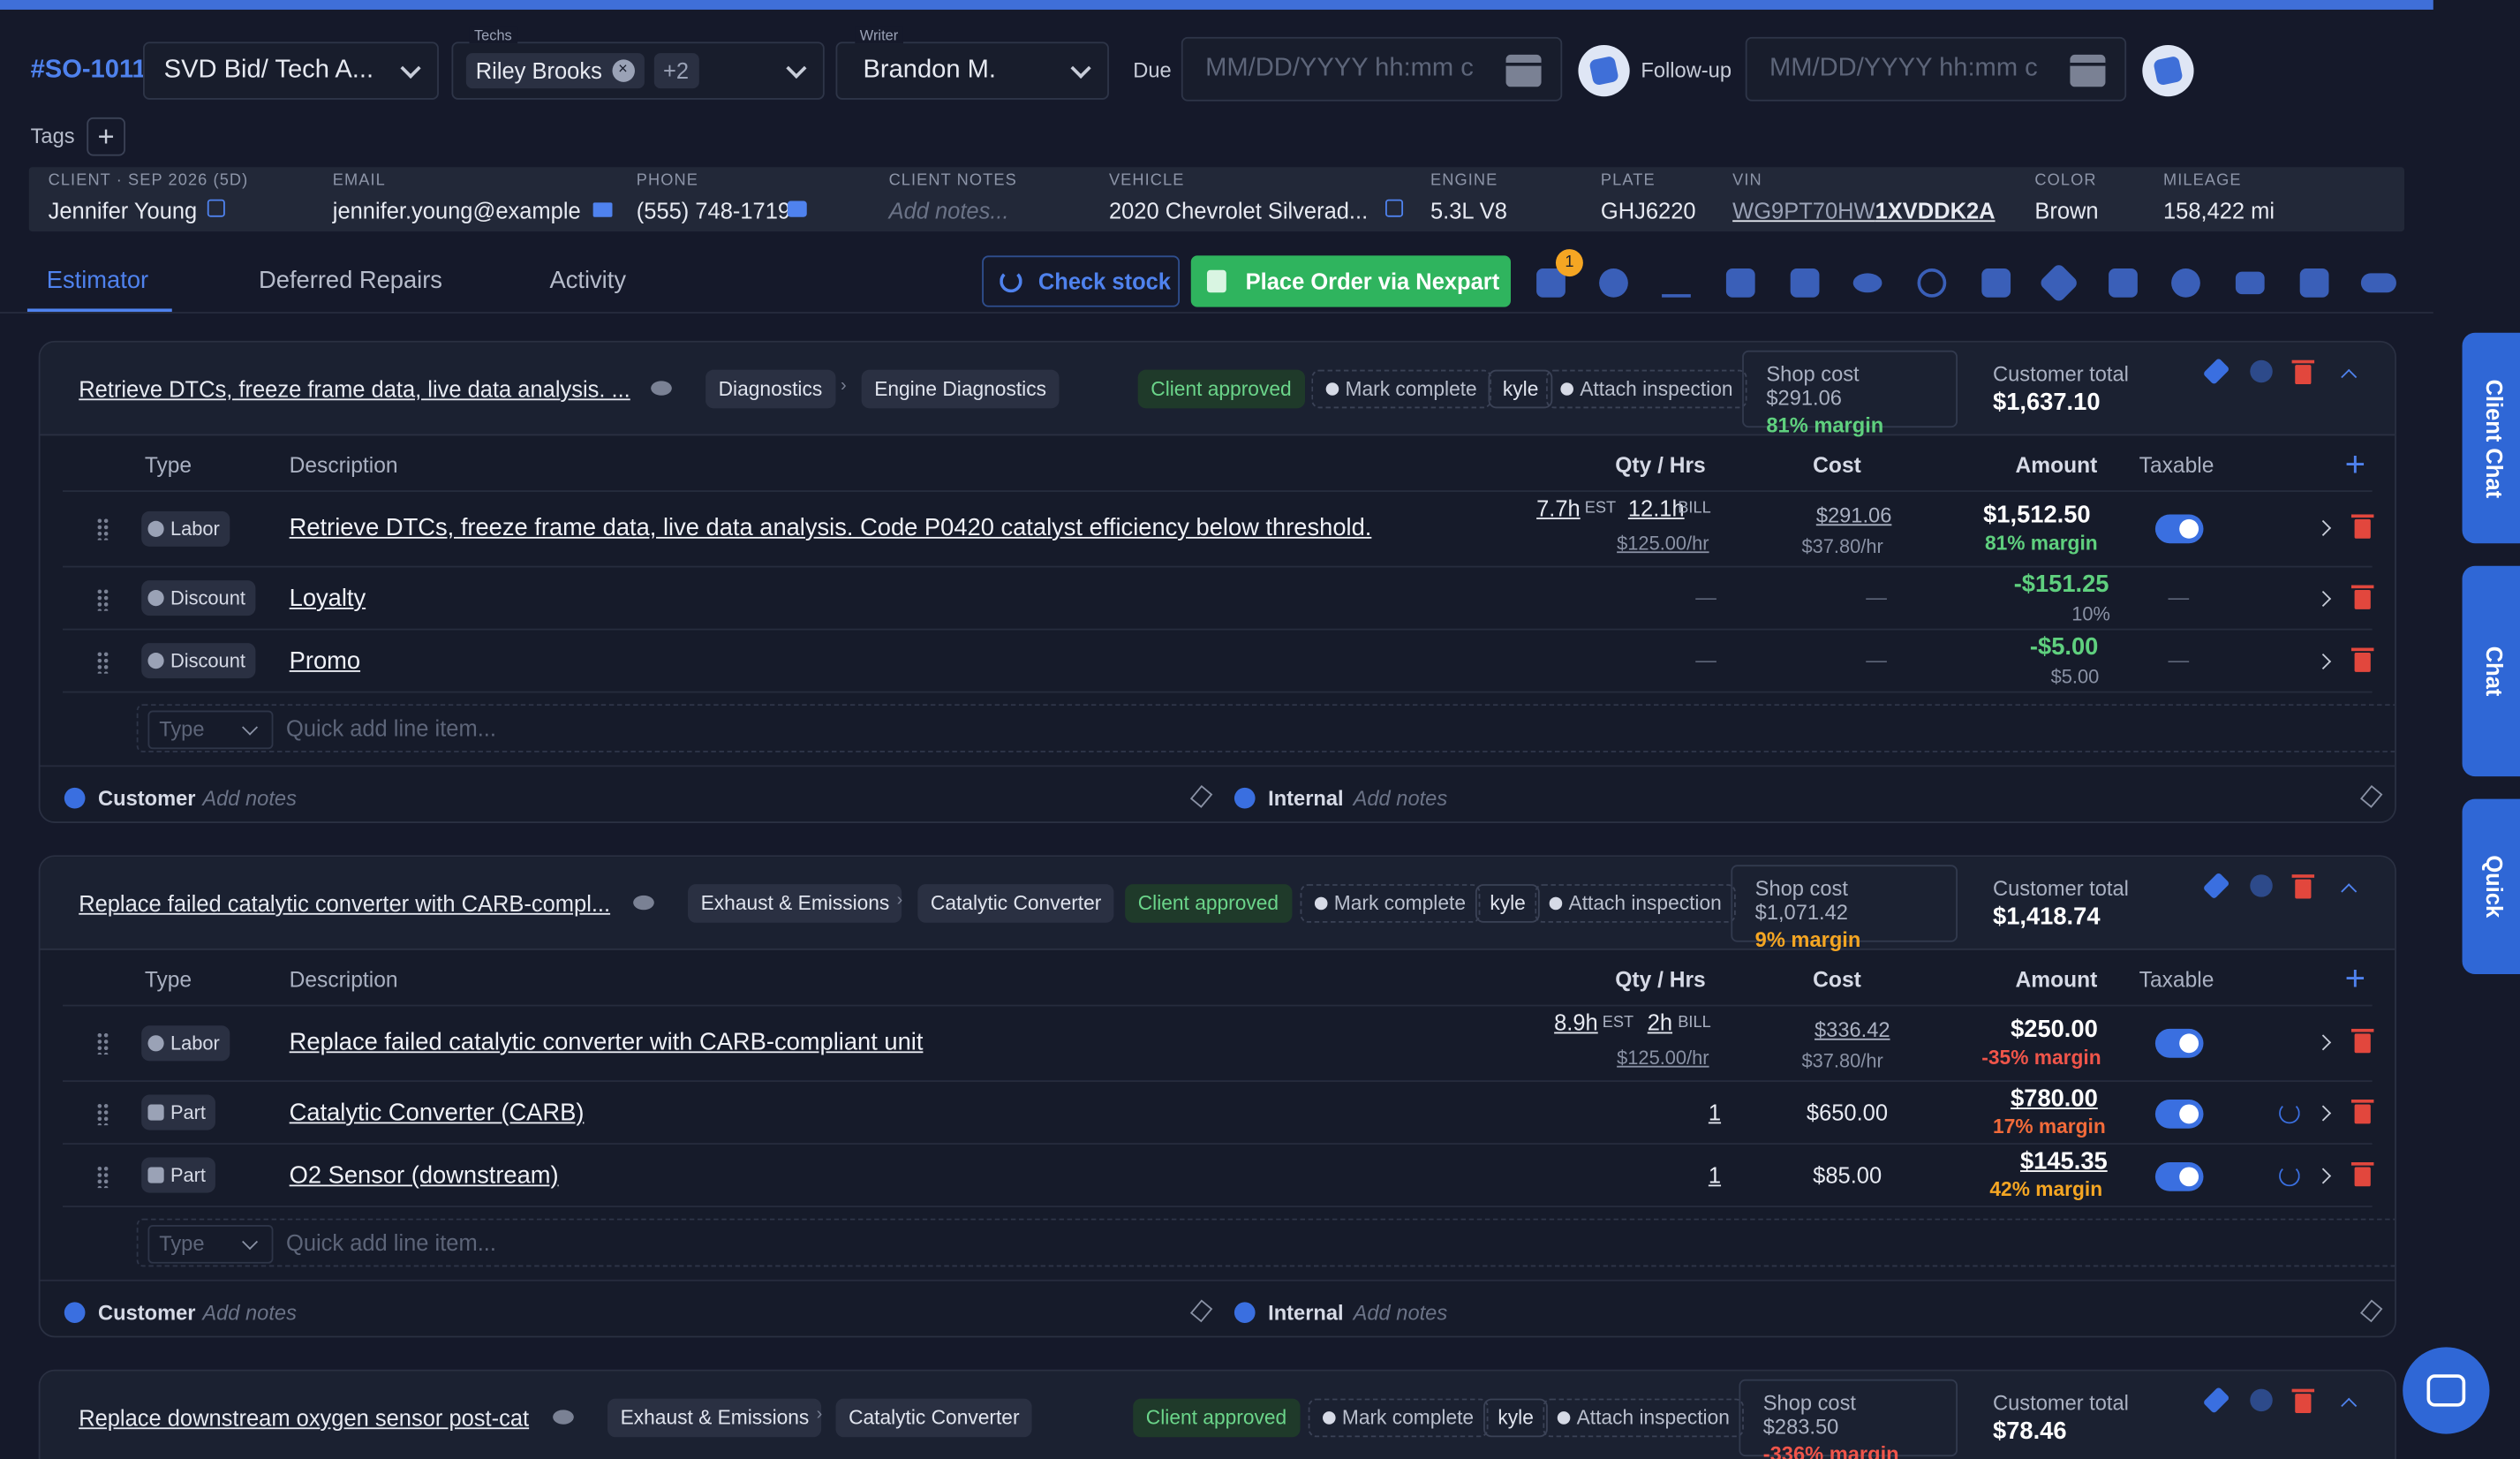  Describe the element at coordinates (1656, 508) in the screenshot. I see `bill-hours: 12.1h` at that location.